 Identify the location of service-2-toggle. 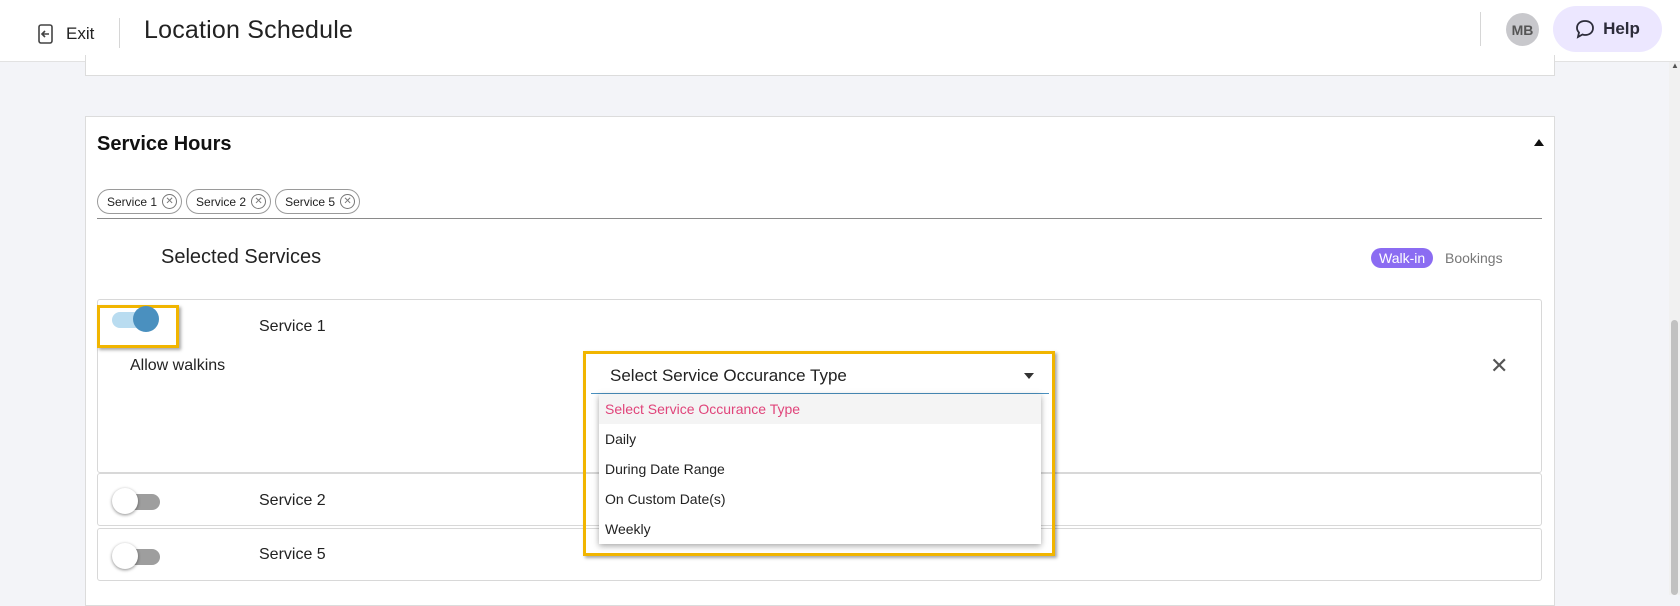
(136, 501).